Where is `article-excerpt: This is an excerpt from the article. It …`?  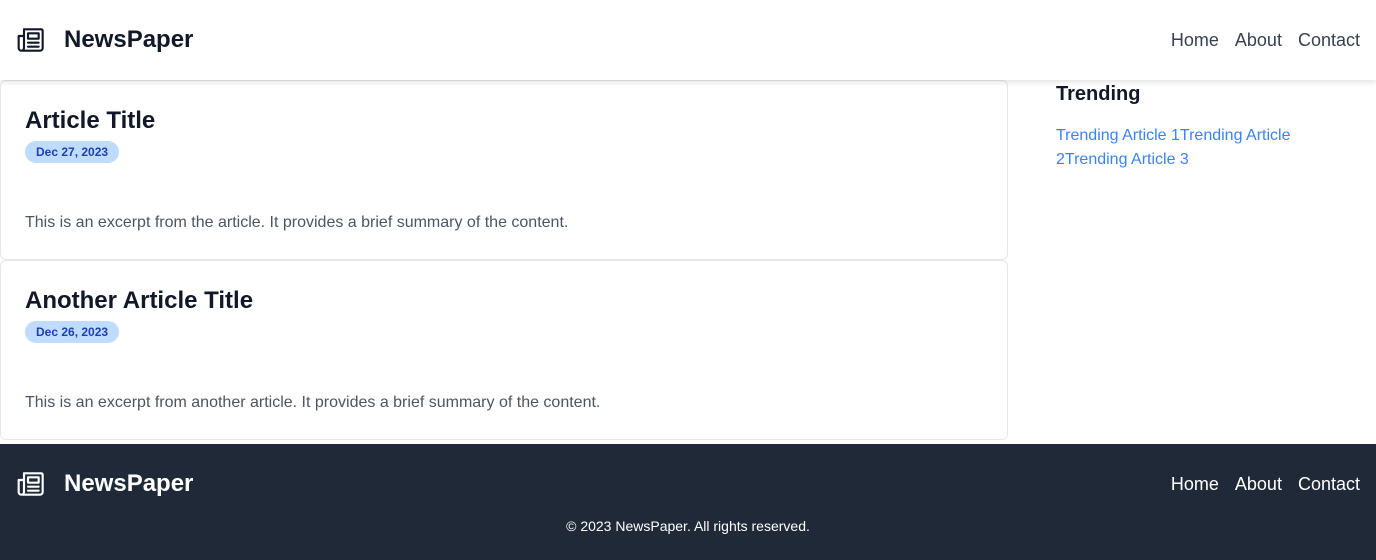
article-excerpt: This is an excerpt from the article. It … is located at coordinates (297, 222).